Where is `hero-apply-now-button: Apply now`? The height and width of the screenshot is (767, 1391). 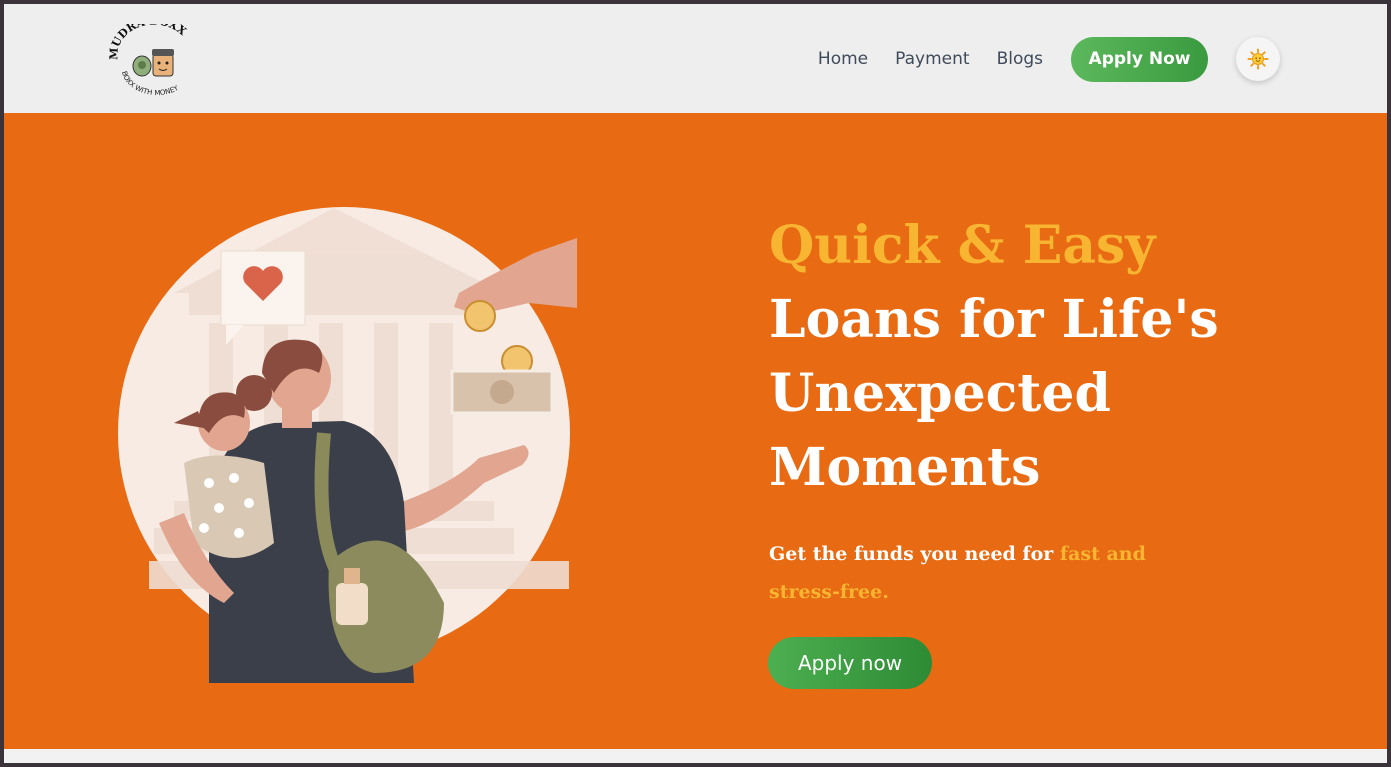 hero-apply-now-button: Apply now is located at coordinates (850, 663).